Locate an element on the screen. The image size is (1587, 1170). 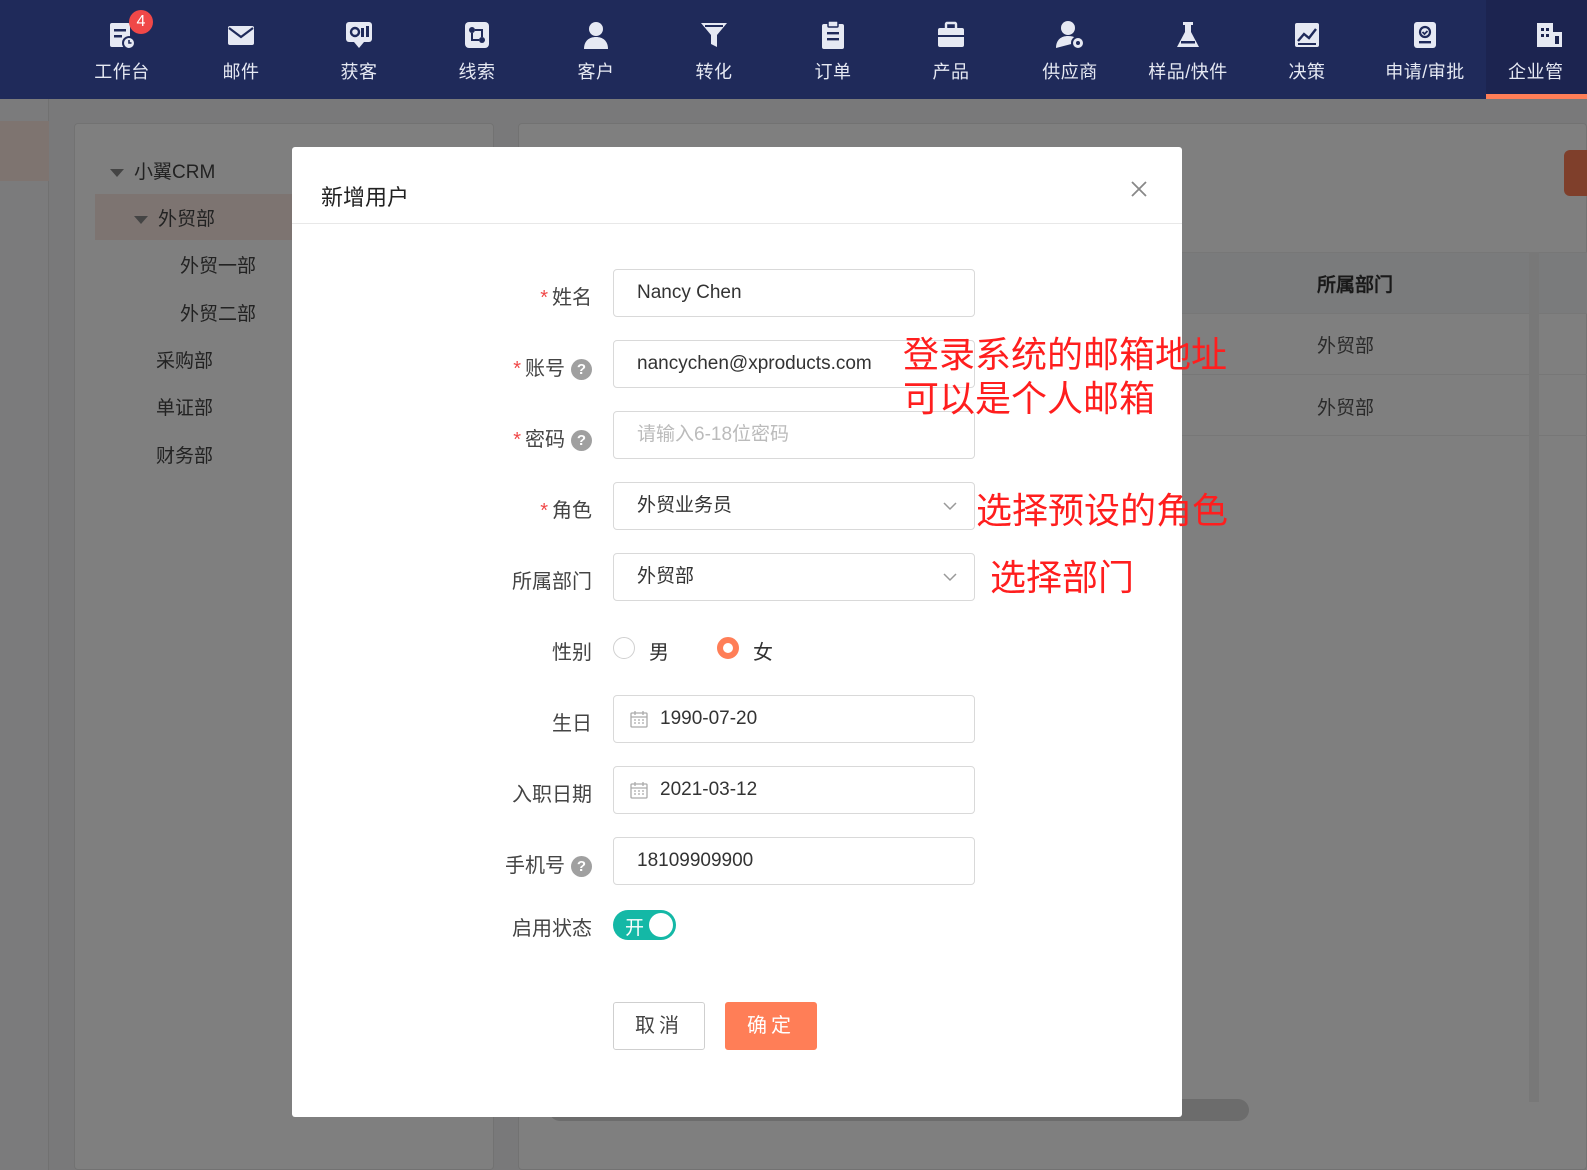
hire-date-picker: 2021-03-12 is located at coordinates (794, 790).